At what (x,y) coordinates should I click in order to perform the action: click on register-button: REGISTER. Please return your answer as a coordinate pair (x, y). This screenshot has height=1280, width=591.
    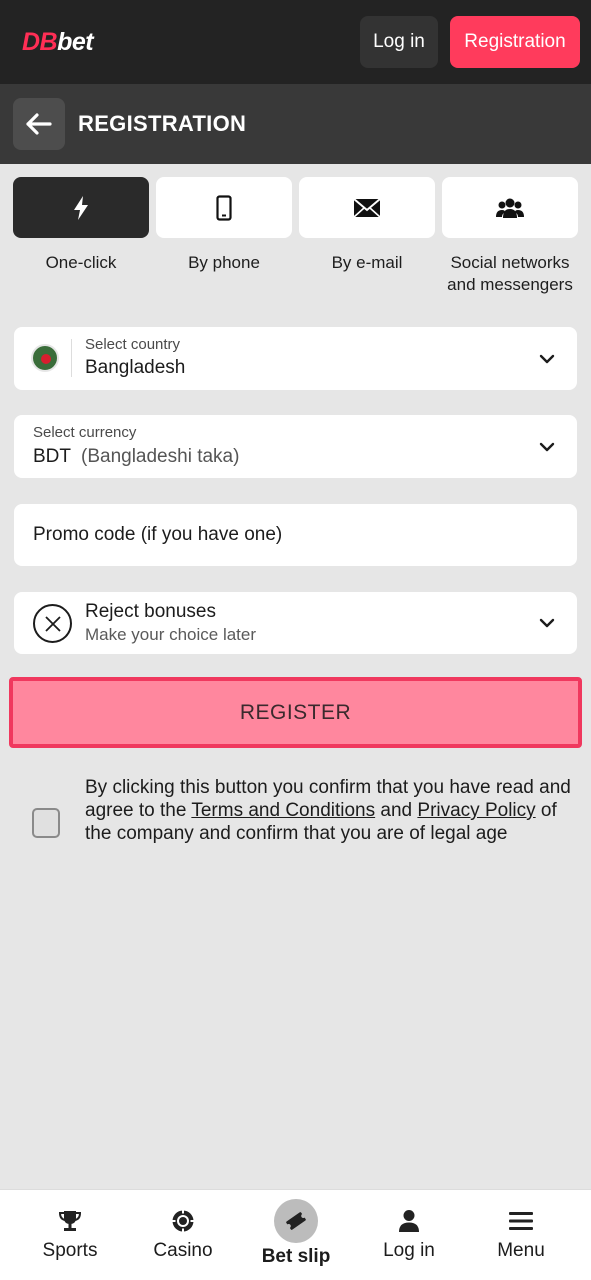
    Looking at the image, I should click on (295, 712).